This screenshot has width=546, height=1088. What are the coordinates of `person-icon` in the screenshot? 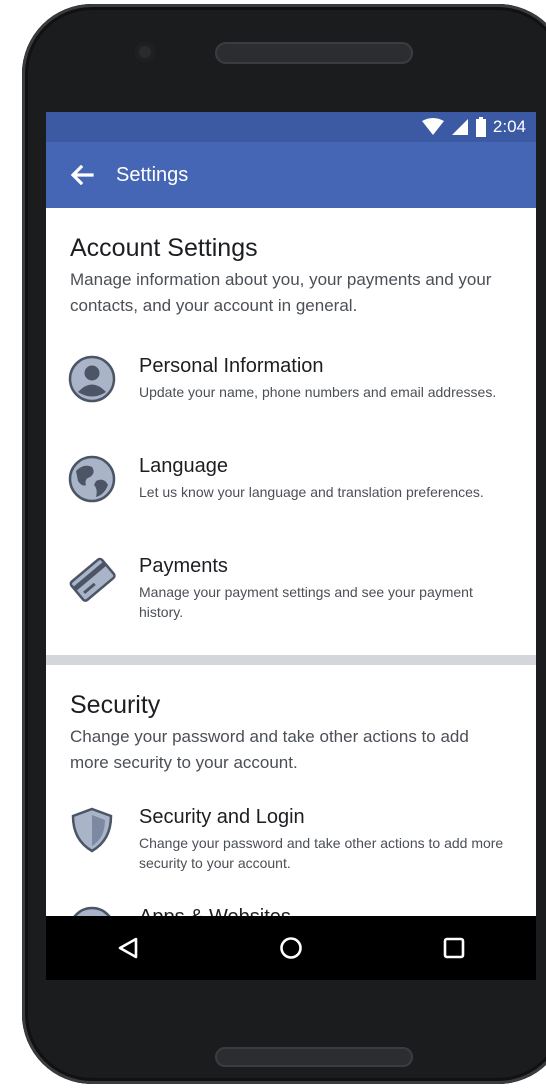 It's located at (92, 379).